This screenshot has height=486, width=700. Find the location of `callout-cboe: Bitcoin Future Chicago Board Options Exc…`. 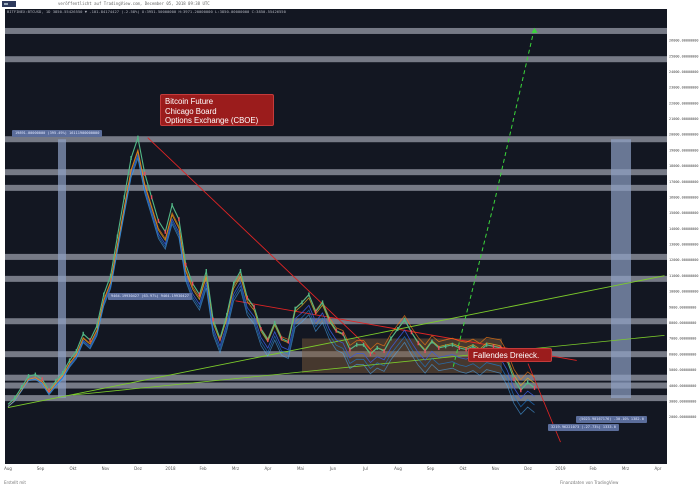

callout-cboe: Bitcoin Future Chicago Board Options Exc… is located at coordinates (217, 110).